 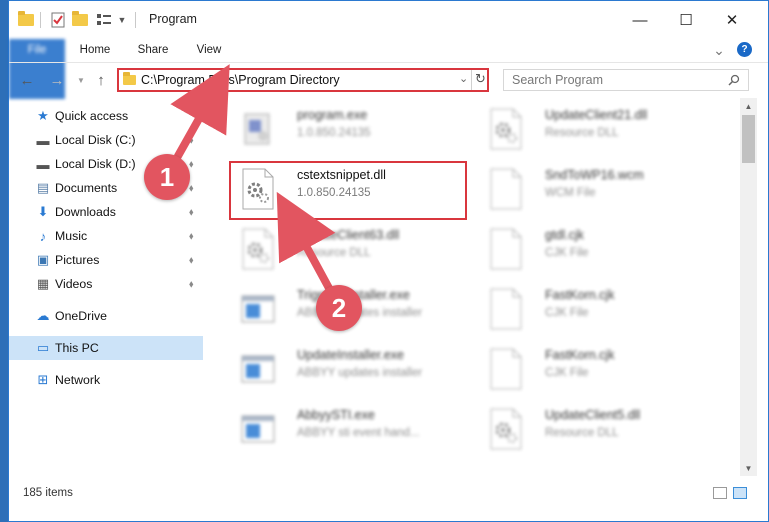 What do you see at coordinates (339, 308) in the screenshot?
I see `callout-step-2: 2` at bounding box center [339, 308].